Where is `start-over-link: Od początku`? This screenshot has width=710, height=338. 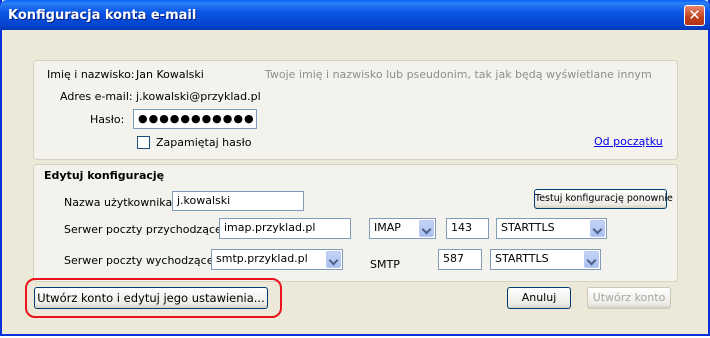 start-over-link: Od początku is located at coordinates (628, 141).